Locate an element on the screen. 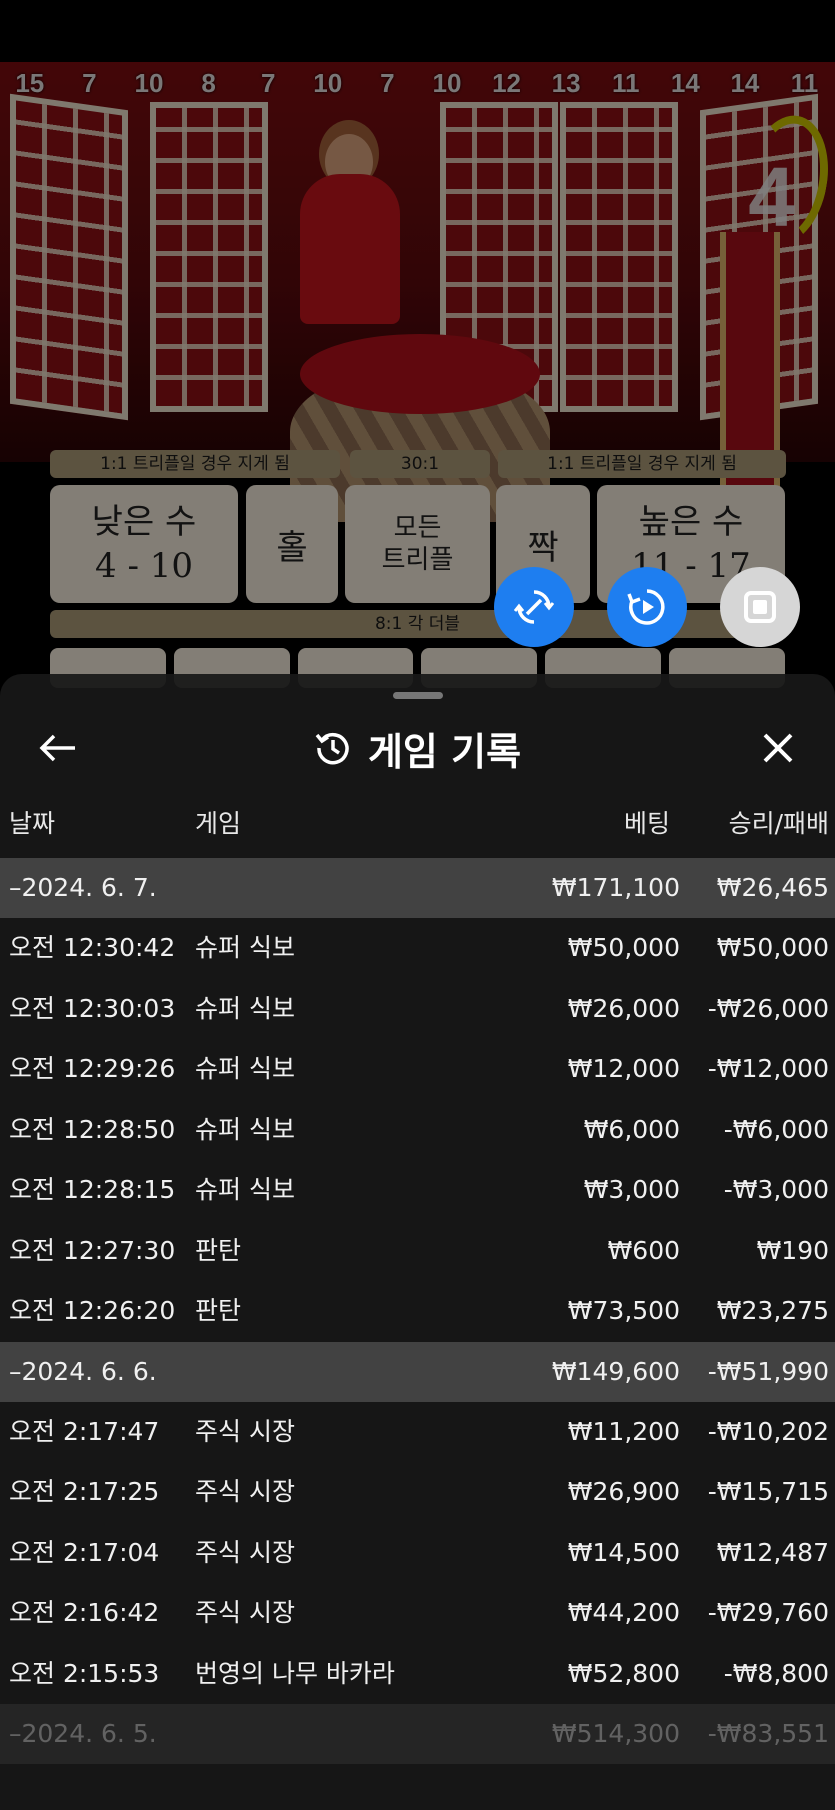  row-game: 번영의 나무 바카라 is located at coordinates (295, 1673).